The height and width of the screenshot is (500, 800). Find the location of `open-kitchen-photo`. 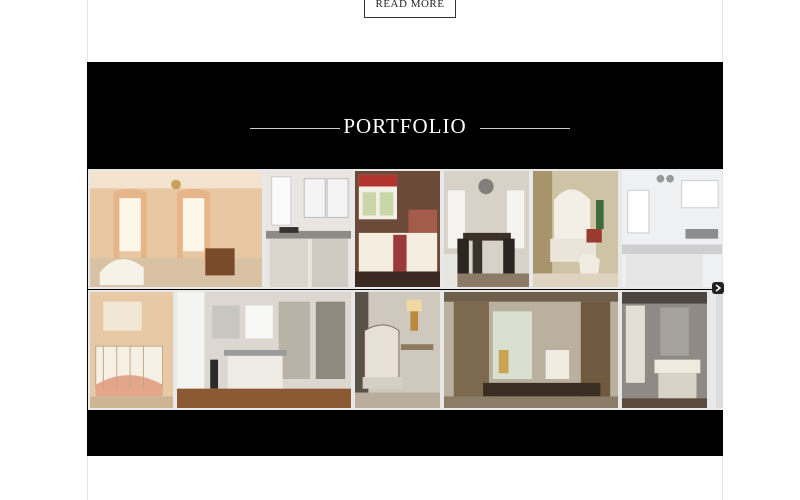

open-kitchen-photo is located at coordinates (264, 350).